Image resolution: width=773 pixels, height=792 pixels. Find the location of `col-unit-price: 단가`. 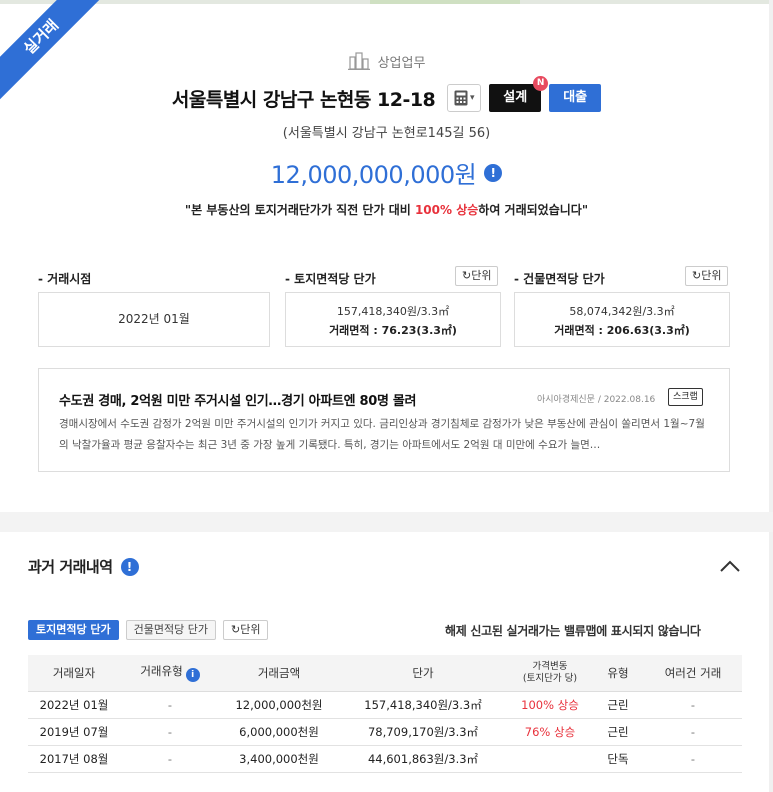

col-unit-price: 단가 is located at coordinates (423, 673).